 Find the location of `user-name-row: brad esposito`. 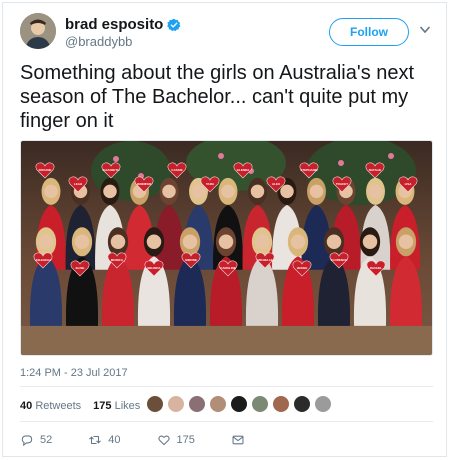

user-name-row: brad esposito is located at coordinates (123, 24).